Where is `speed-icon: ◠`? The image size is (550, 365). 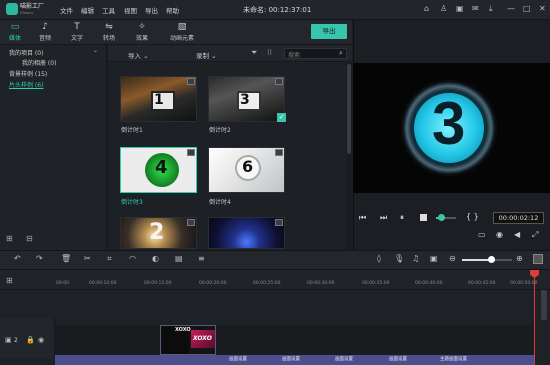 speed-icon: ◠ is located at coordinates (132, 258).